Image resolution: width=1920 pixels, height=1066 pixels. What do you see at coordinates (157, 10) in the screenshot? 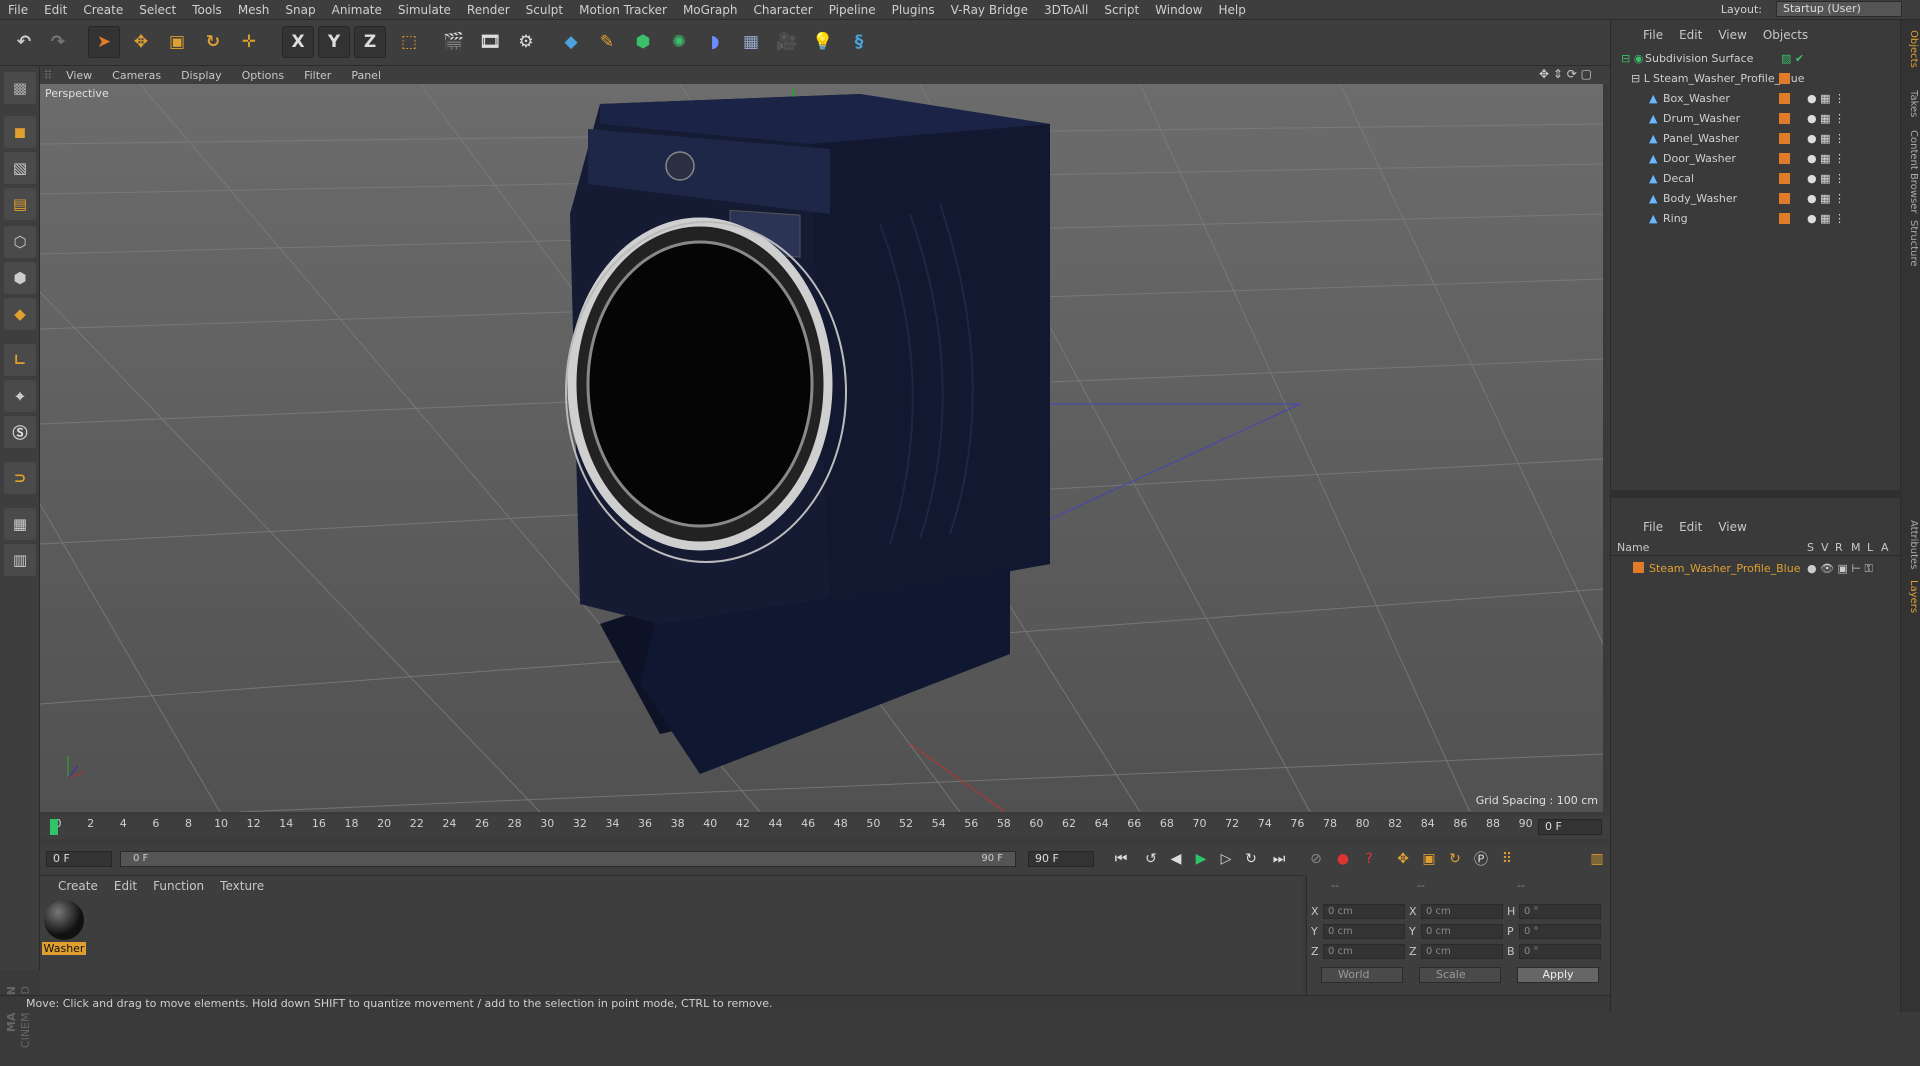
I see `menu-select: Select` at bounding box center [157, 10].